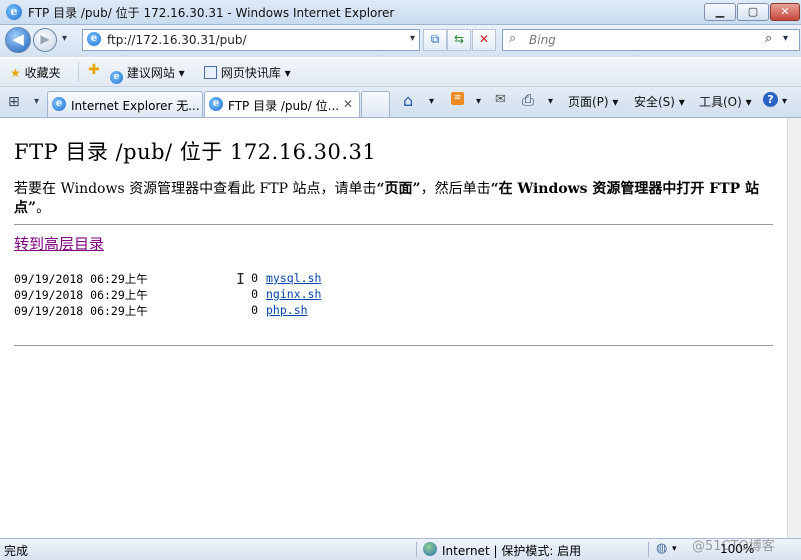 Image resolution: width=801 pixels, height=560 pixels. I want to click on text-cursor-icon: I, so click(241, 279).